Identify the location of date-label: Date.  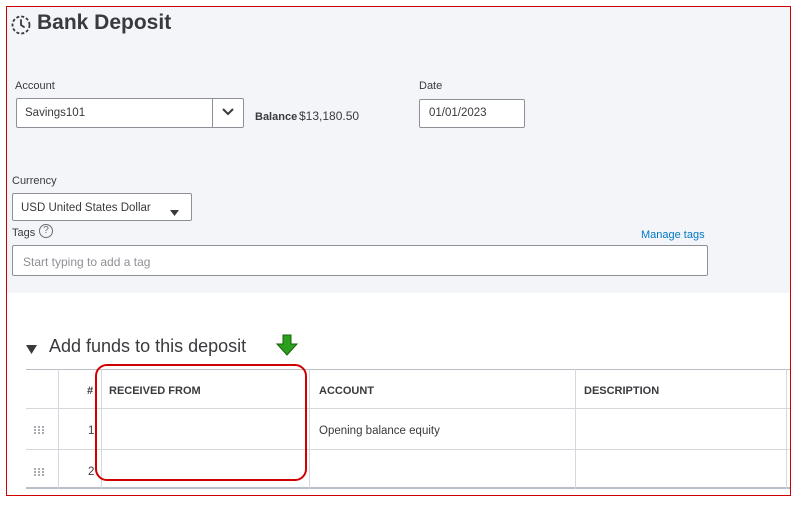
(431, 86).